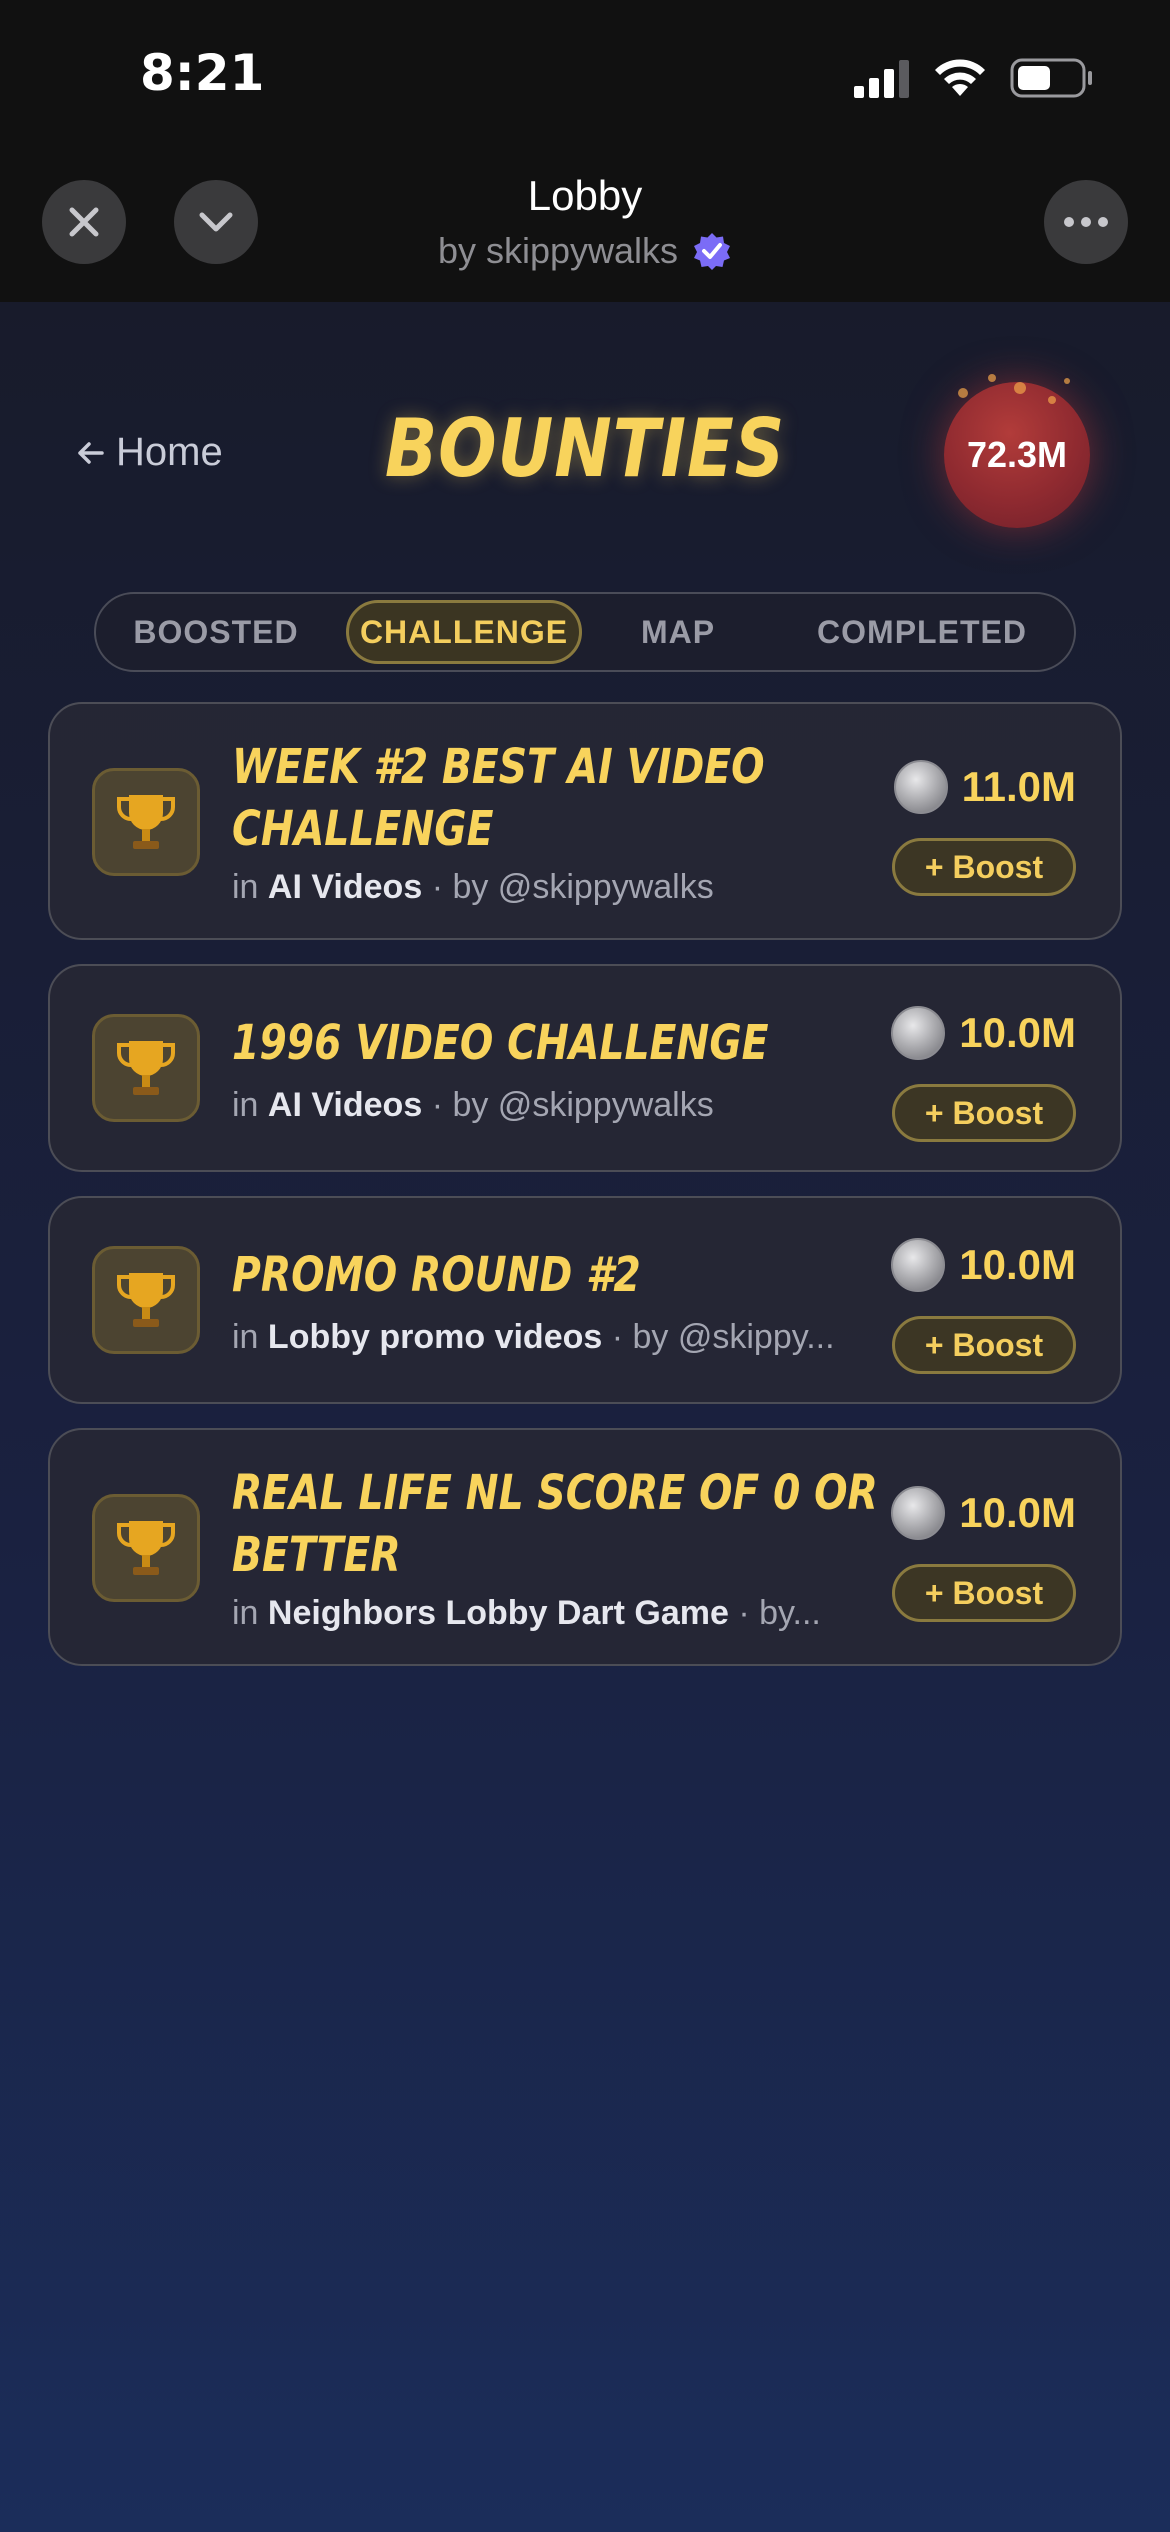 The height and width of the screenshot is (2532, 1170). What do you see at coordinates (585, 448) in the screenshot?
I see `page-title: BOUNTIES` at bounding box center [585, 448].